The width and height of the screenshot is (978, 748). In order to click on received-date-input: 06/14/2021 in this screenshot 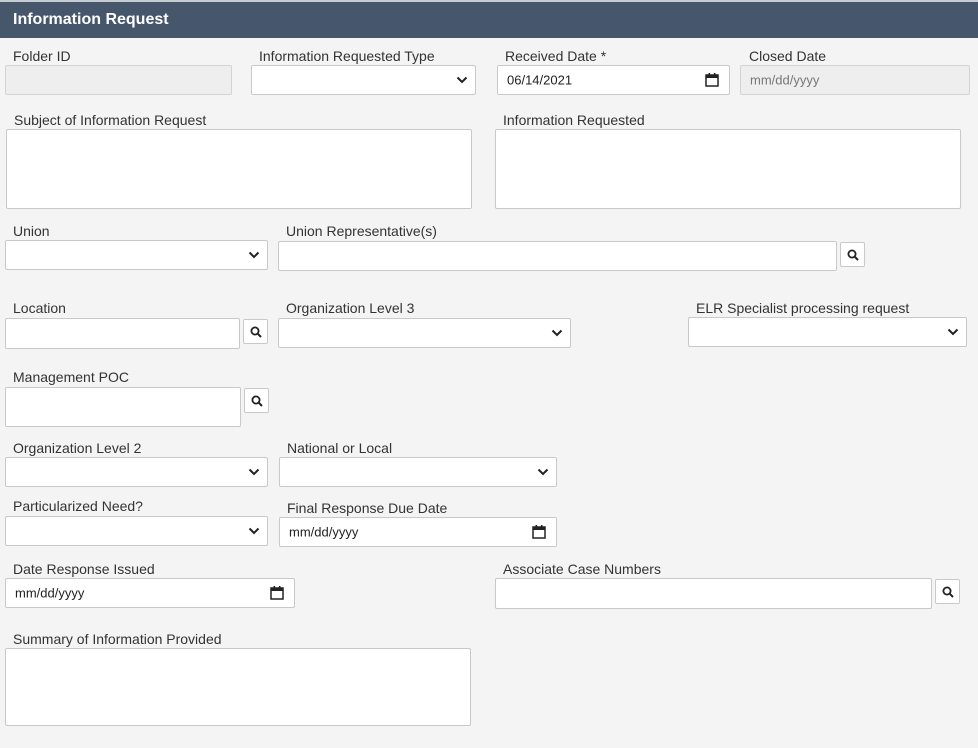, I will do `click(613, 80)`.